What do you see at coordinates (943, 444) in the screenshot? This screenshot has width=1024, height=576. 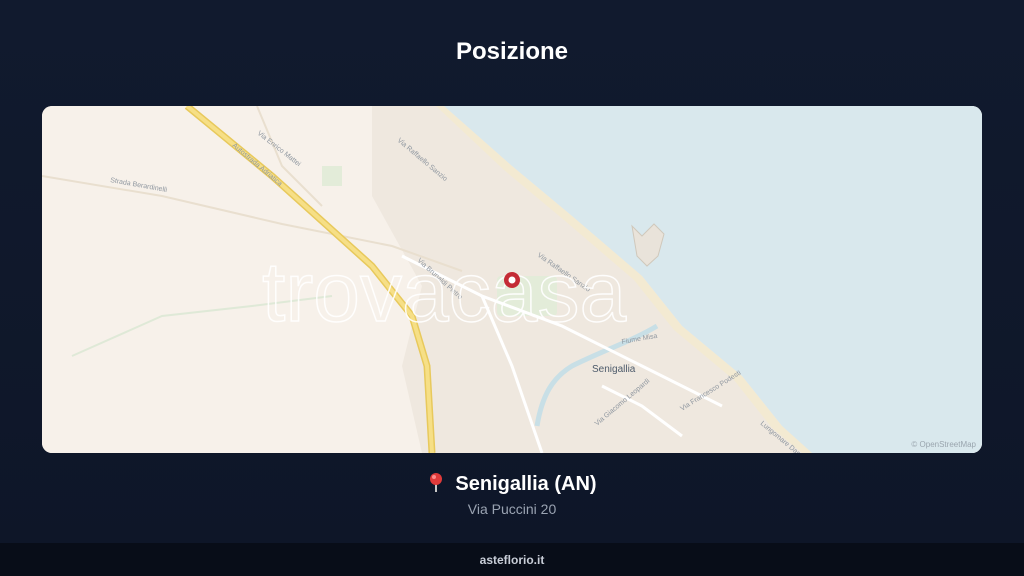 I see `map-attribution: © OpenStreetMap` at bounding box center [943, 444].